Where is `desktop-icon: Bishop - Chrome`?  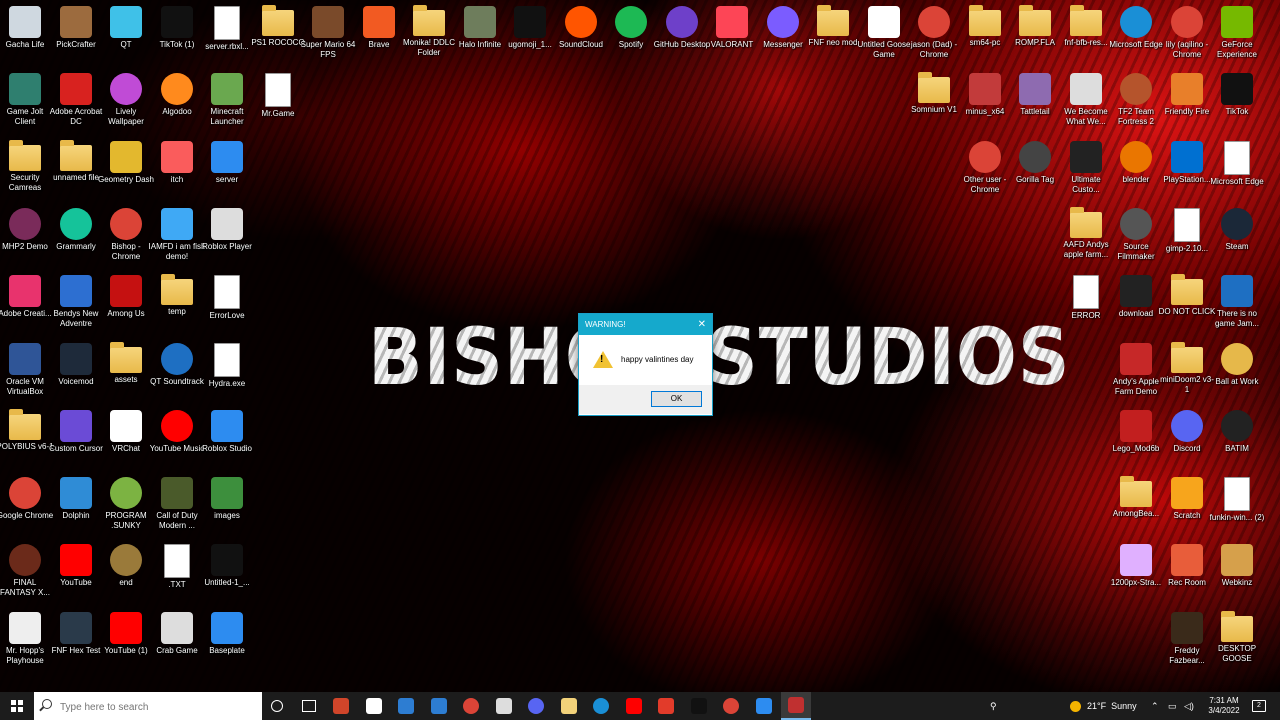
desktop-icon: Bishop - Chrome is located at coordinates (126, 237).